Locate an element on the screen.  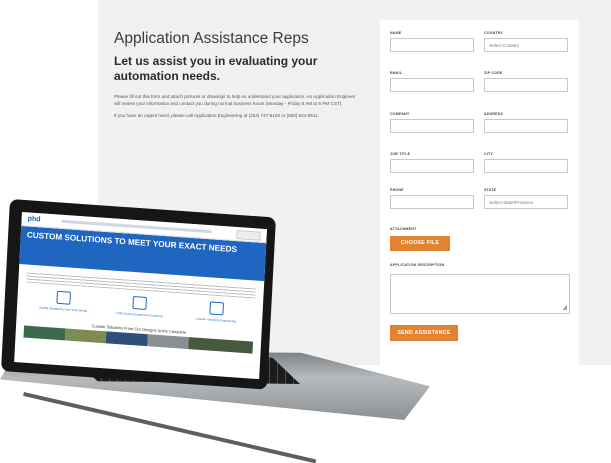
screen-card: Custom Solutions Engineering is located at coordinates (216, 312).